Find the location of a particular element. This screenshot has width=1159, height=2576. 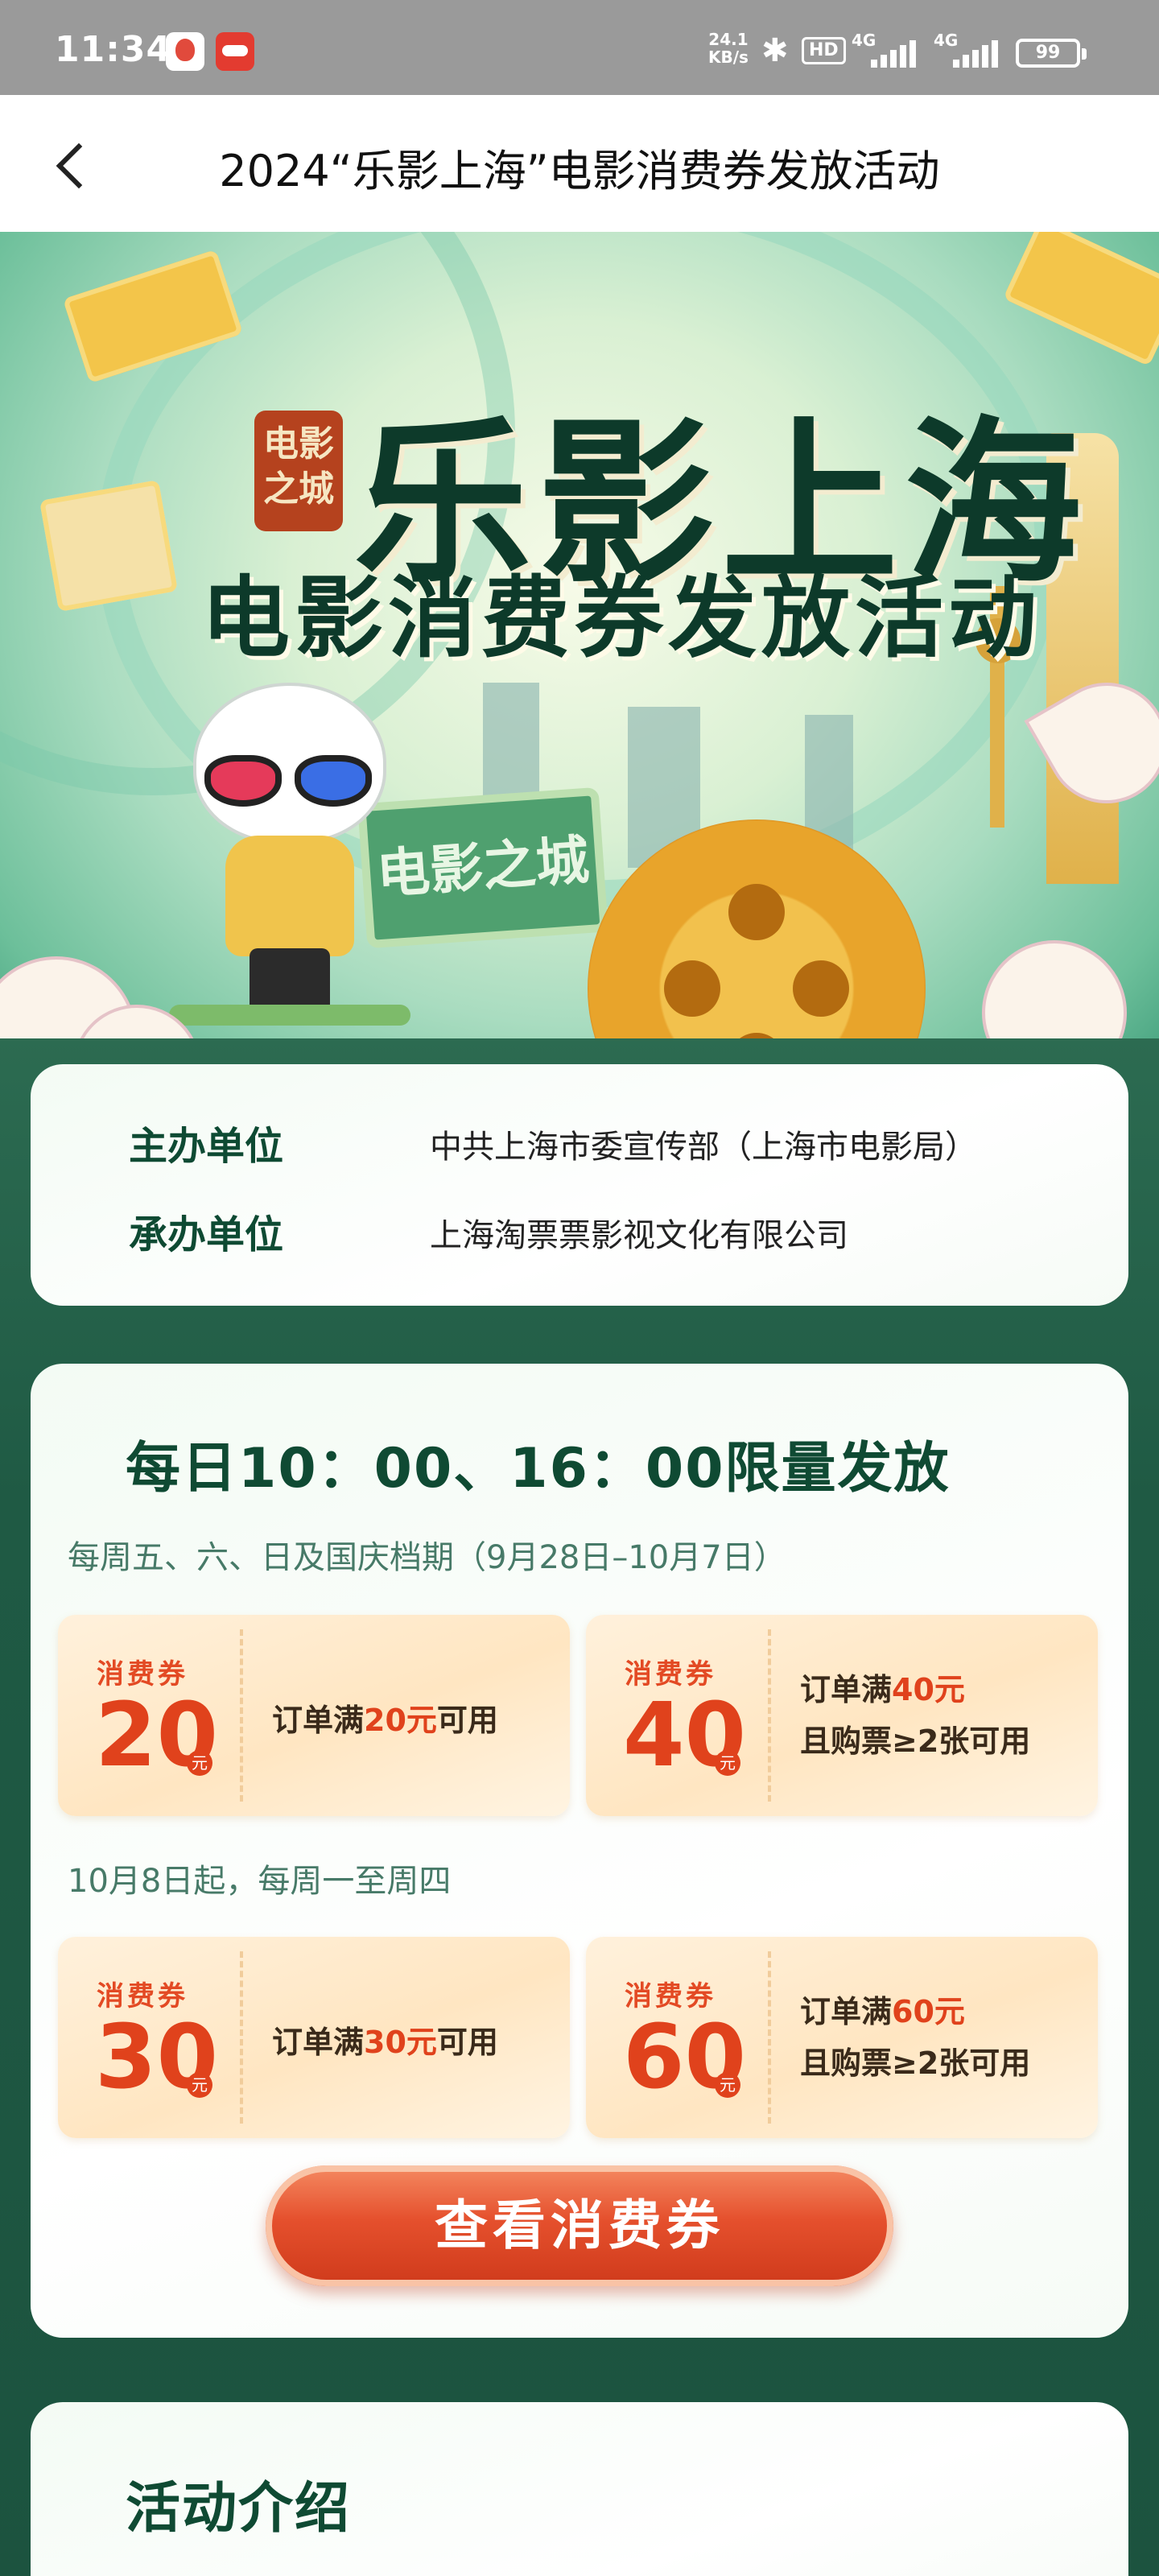

organizer-value: 中共上海市委宣传部（上海市电影局） is located at coordinates (703, 1147).